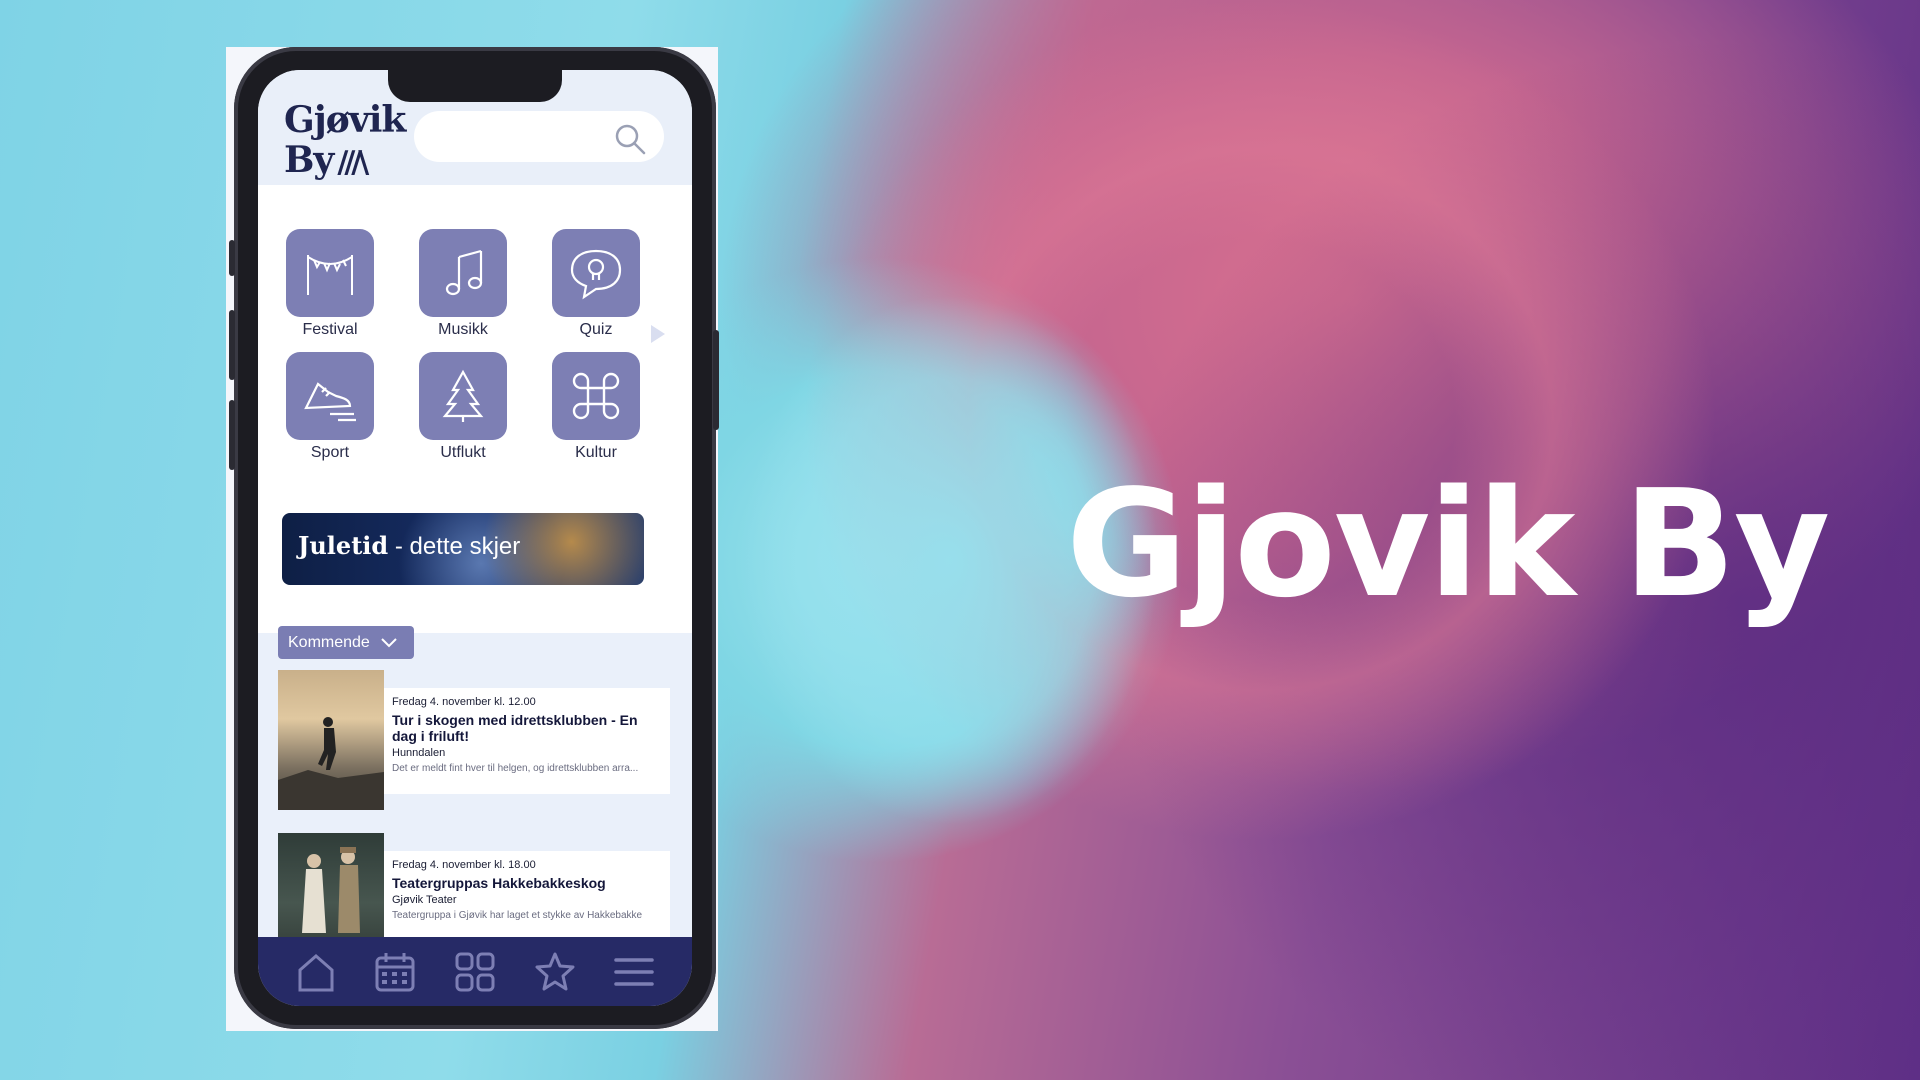 The width and height of the screenshot is (1920, 1080). I want to click on app-logo: Gjøvik By///\, so click(345, 141).